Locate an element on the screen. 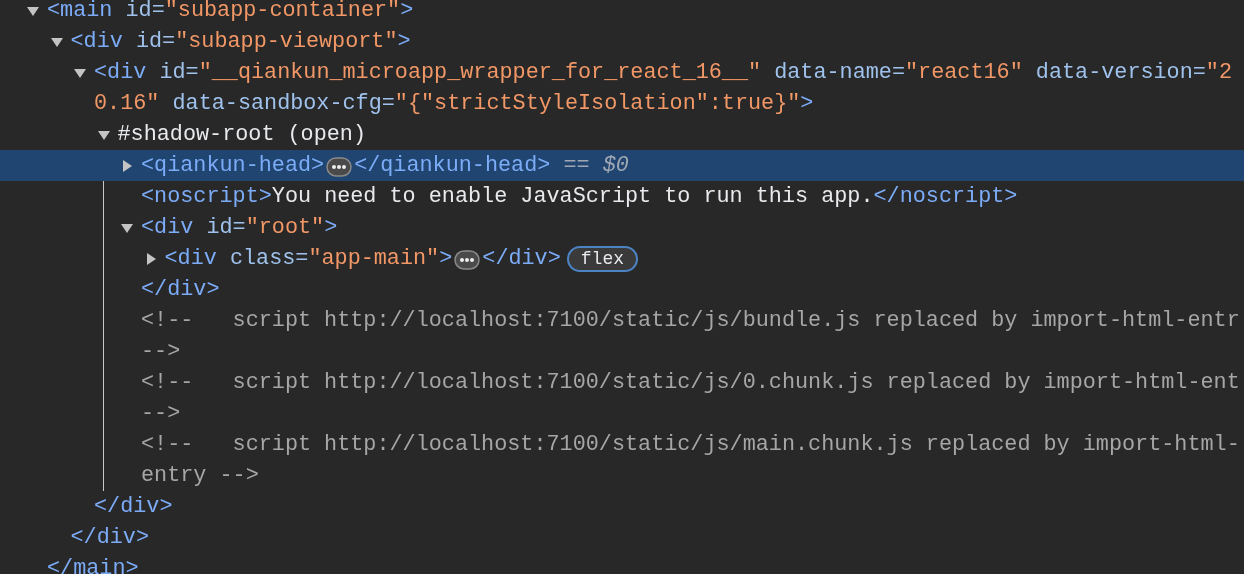 The image size is (1244, 574). tag-markup: </main> is located at coordinates (93, 564).